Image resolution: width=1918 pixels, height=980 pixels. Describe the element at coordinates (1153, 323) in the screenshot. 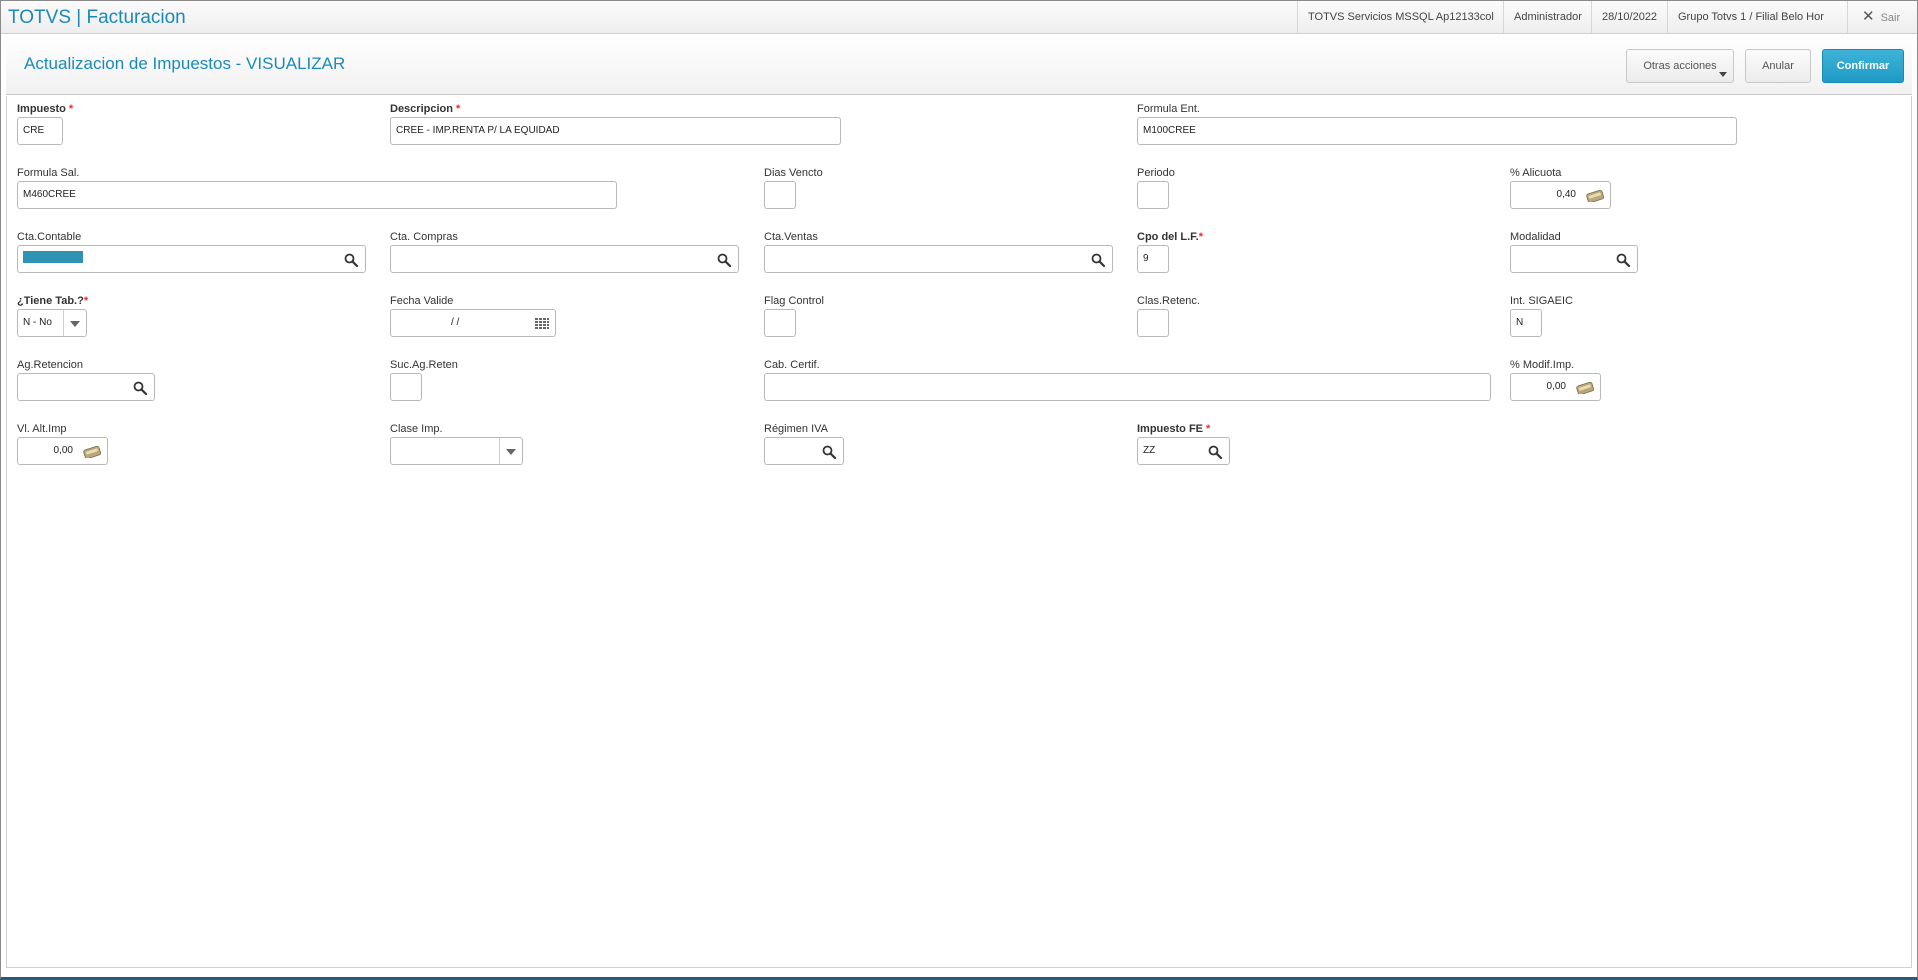

I see `clas-retenc-input` at that location.